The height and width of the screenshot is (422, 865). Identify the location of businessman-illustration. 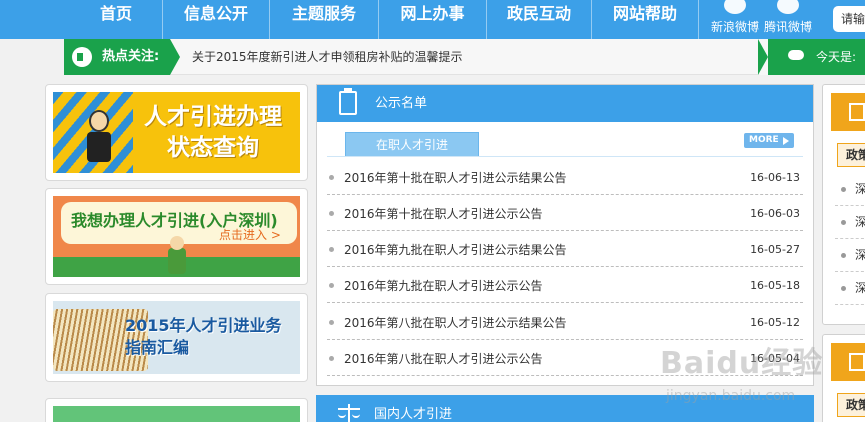
(99, 139).